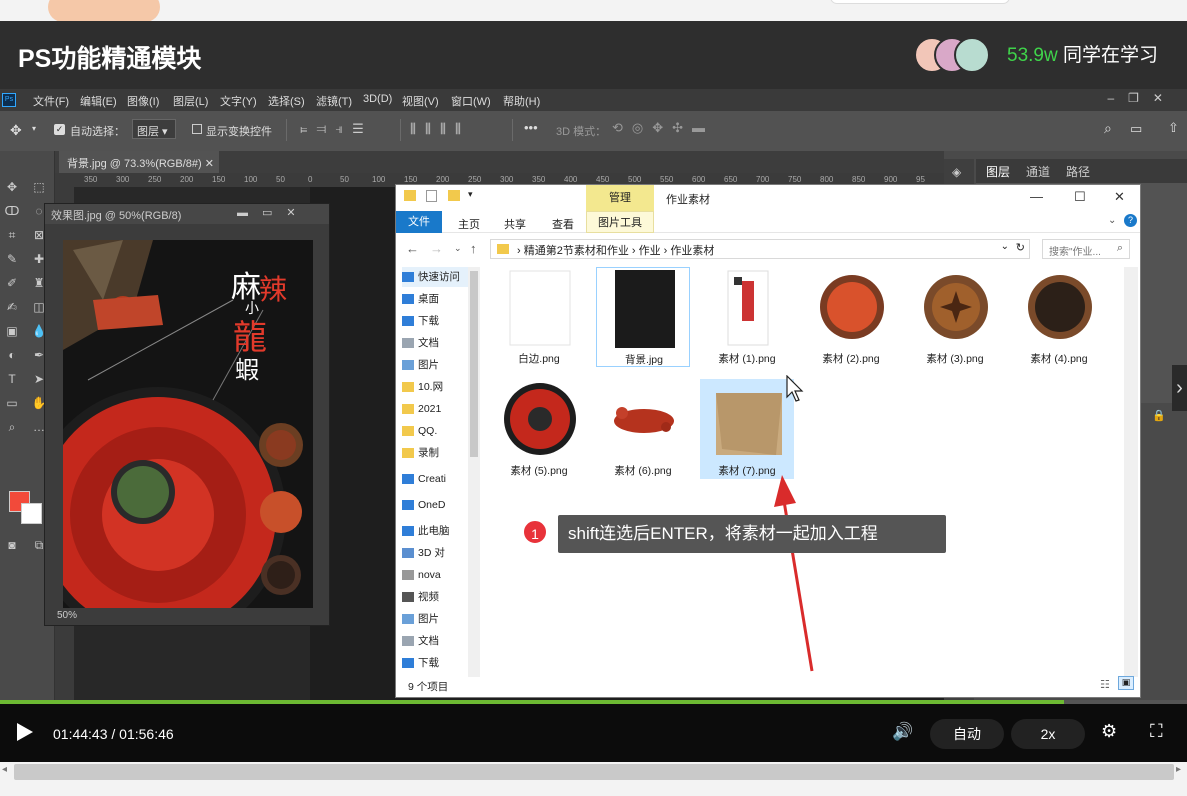 The image size is (1187, 796). I want to click on settings-gear-icon: ⚙, so click(1109, 731).